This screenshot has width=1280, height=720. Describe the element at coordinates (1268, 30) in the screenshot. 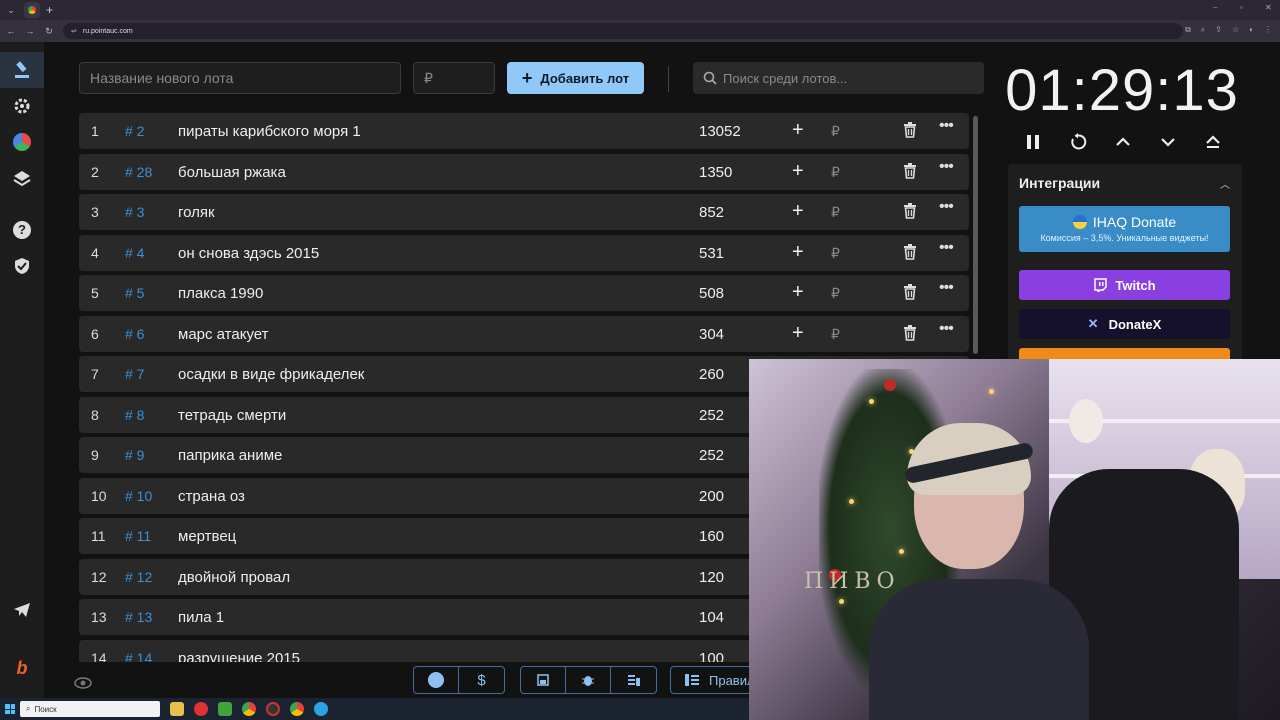

I see `menu-dots-icon: ⋮` at that location.